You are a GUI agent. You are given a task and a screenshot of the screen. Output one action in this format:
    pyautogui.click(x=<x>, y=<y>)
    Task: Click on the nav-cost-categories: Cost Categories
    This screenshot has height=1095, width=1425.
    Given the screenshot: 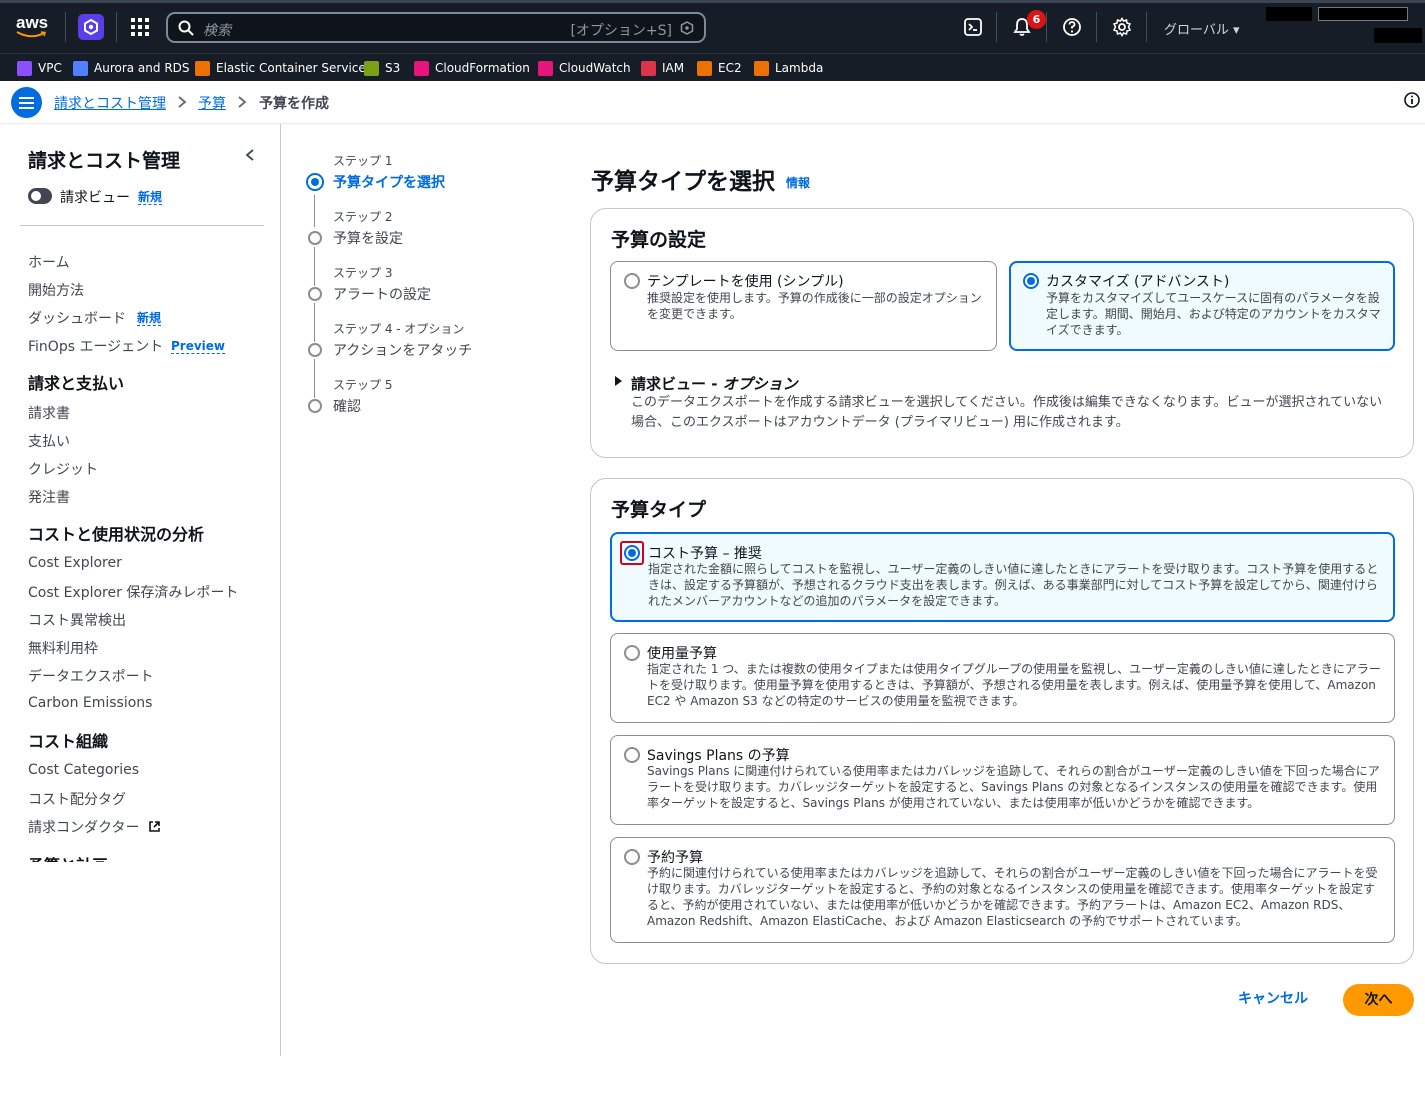 What is the action you would take?
    pyautogui.click(x=83, y=770)
    